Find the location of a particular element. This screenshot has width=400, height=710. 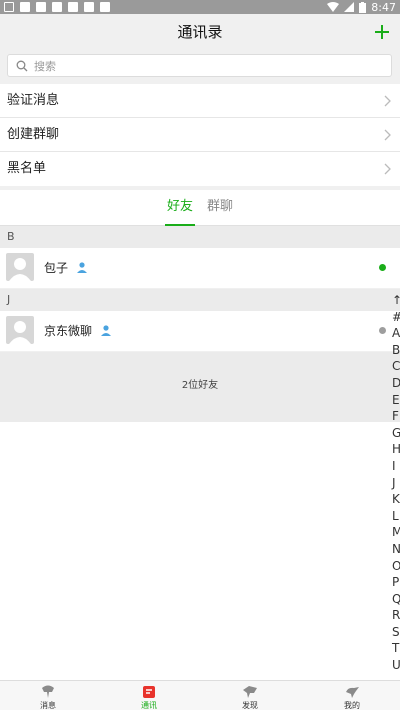

index-letter: C is located at coordinates (396, 366).